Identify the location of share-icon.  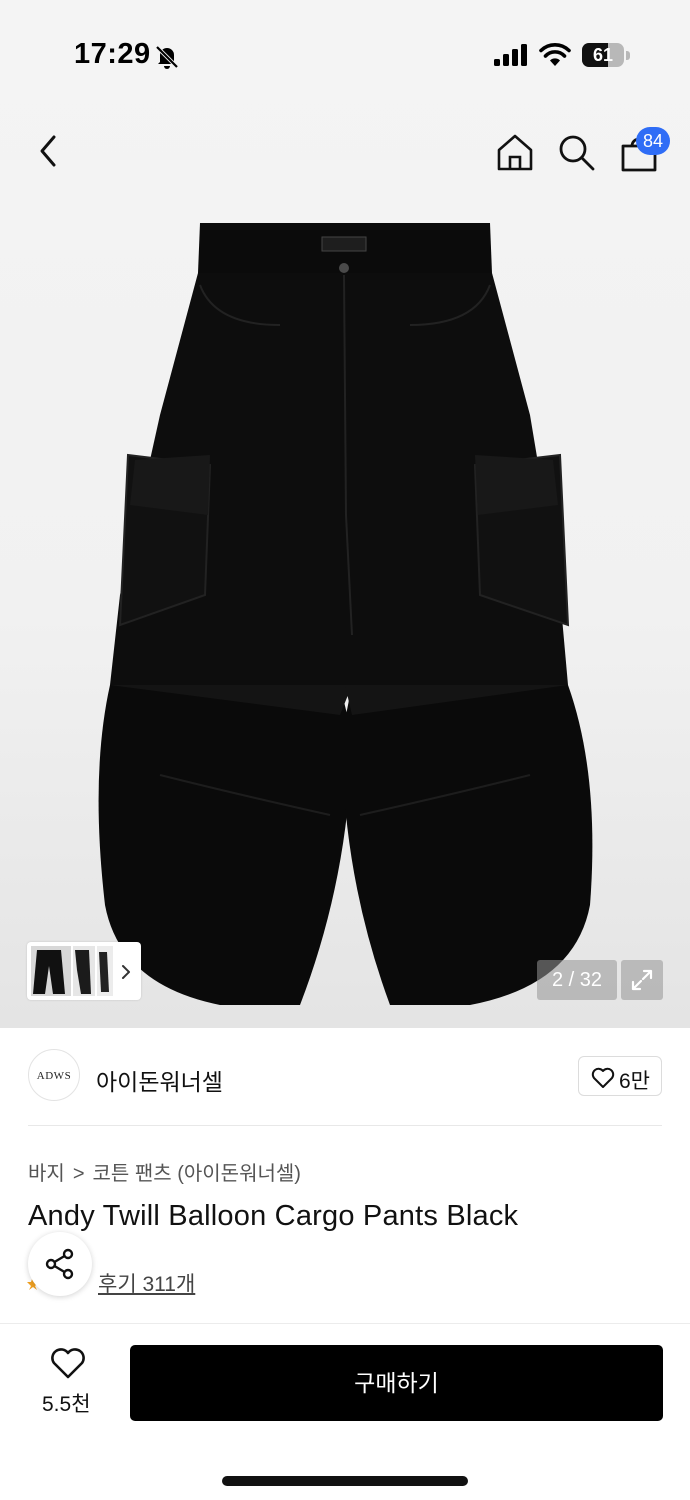
(59, 1264).